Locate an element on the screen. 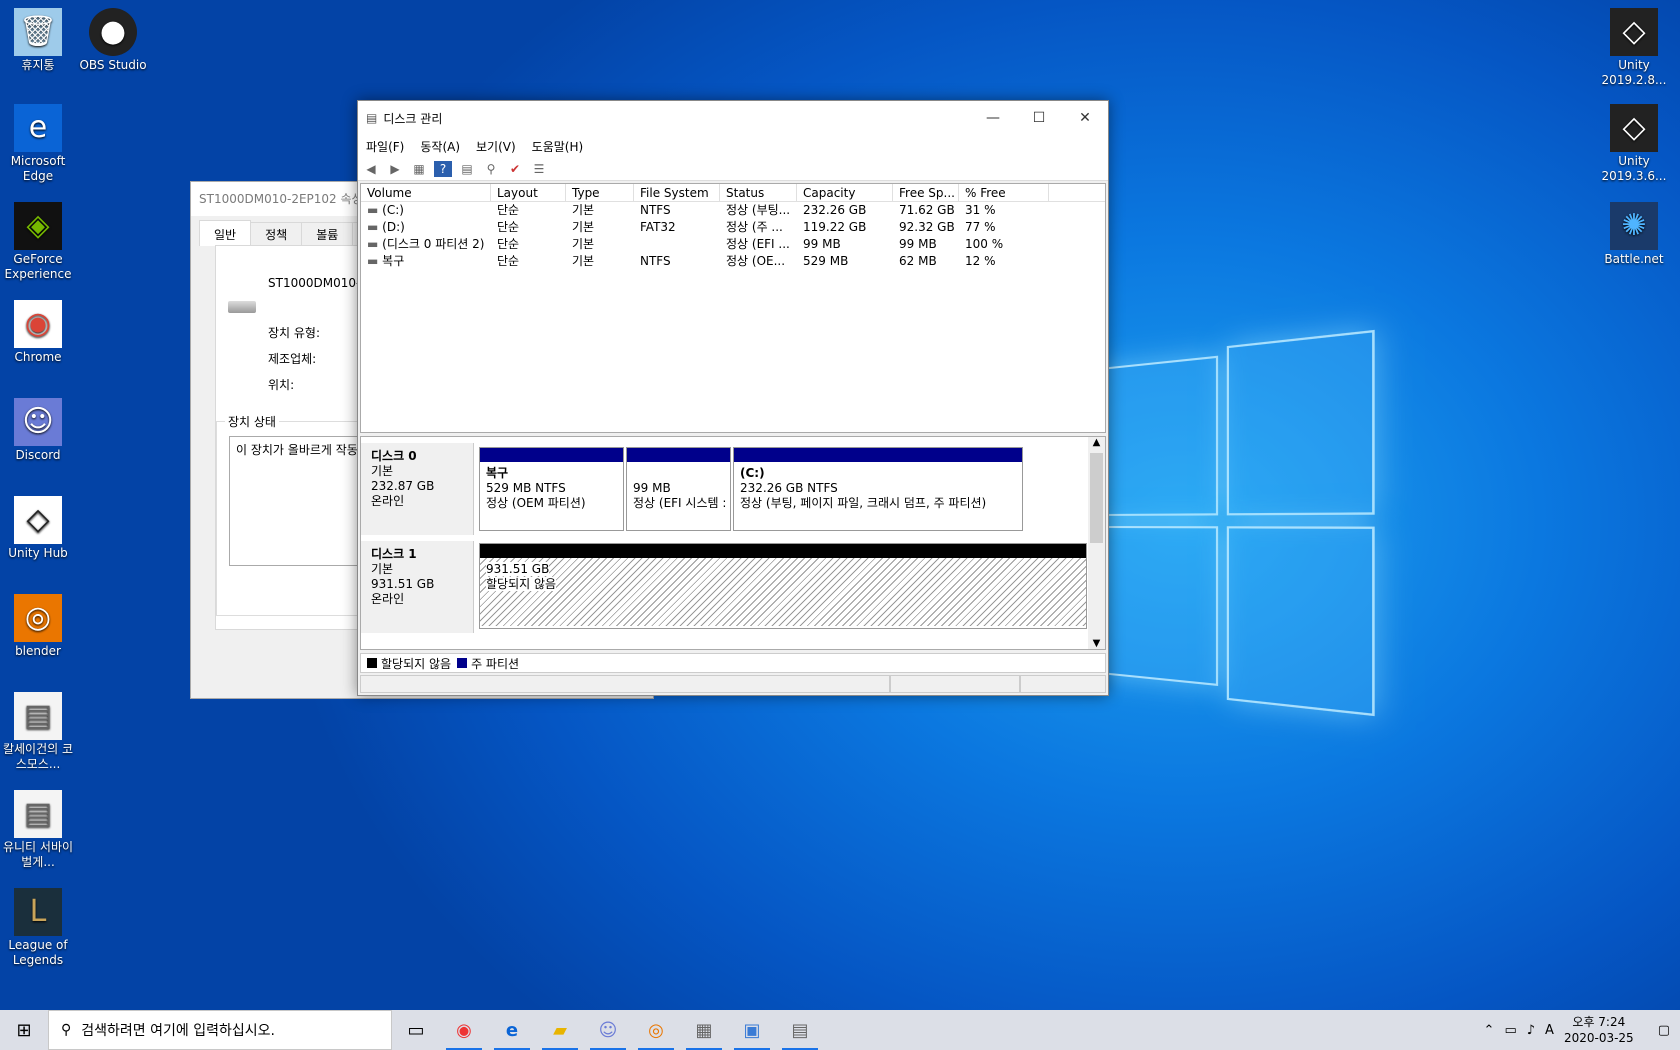  desktop-icon-label: Discord is located at coordinates (38, 455).